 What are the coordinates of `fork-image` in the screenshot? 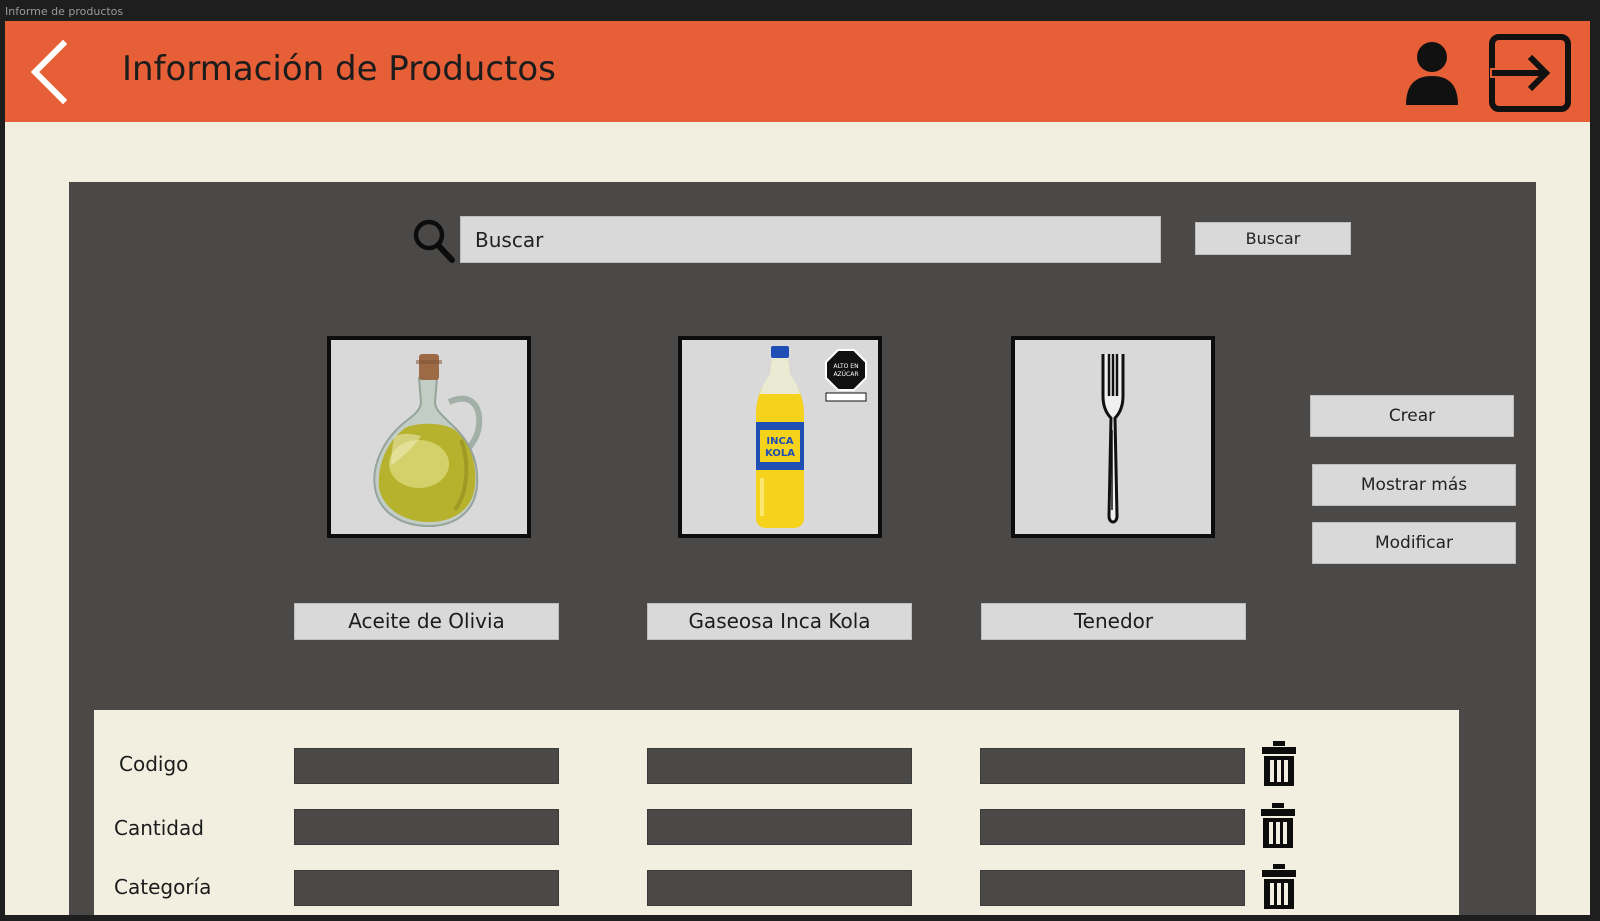 It's located at (1113, 439).